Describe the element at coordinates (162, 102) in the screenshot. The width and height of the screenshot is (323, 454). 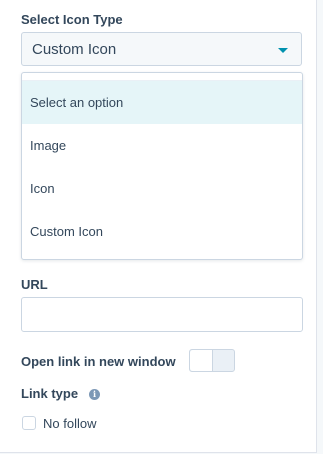
I see `option-select-an-option: Select an option` at that location.